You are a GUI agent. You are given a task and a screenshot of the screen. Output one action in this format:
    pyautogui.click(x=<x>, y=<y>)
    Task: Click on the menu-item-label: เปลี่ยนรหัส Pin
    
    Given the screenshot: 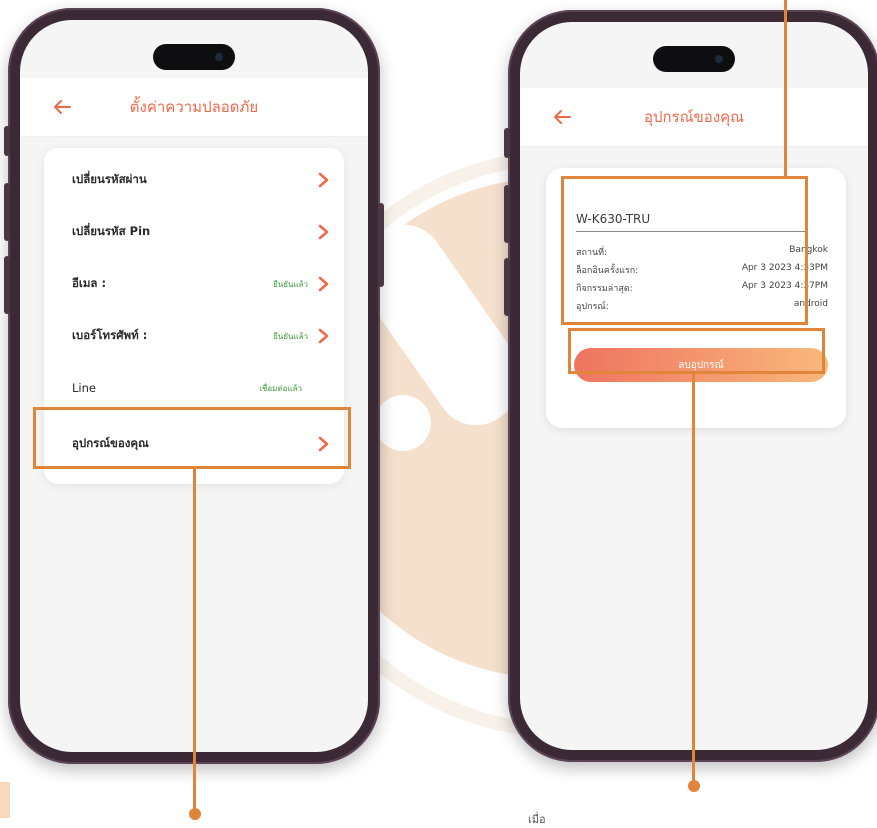 What is the action you would take?
    pyautogui.click(x=111, y=231)
    